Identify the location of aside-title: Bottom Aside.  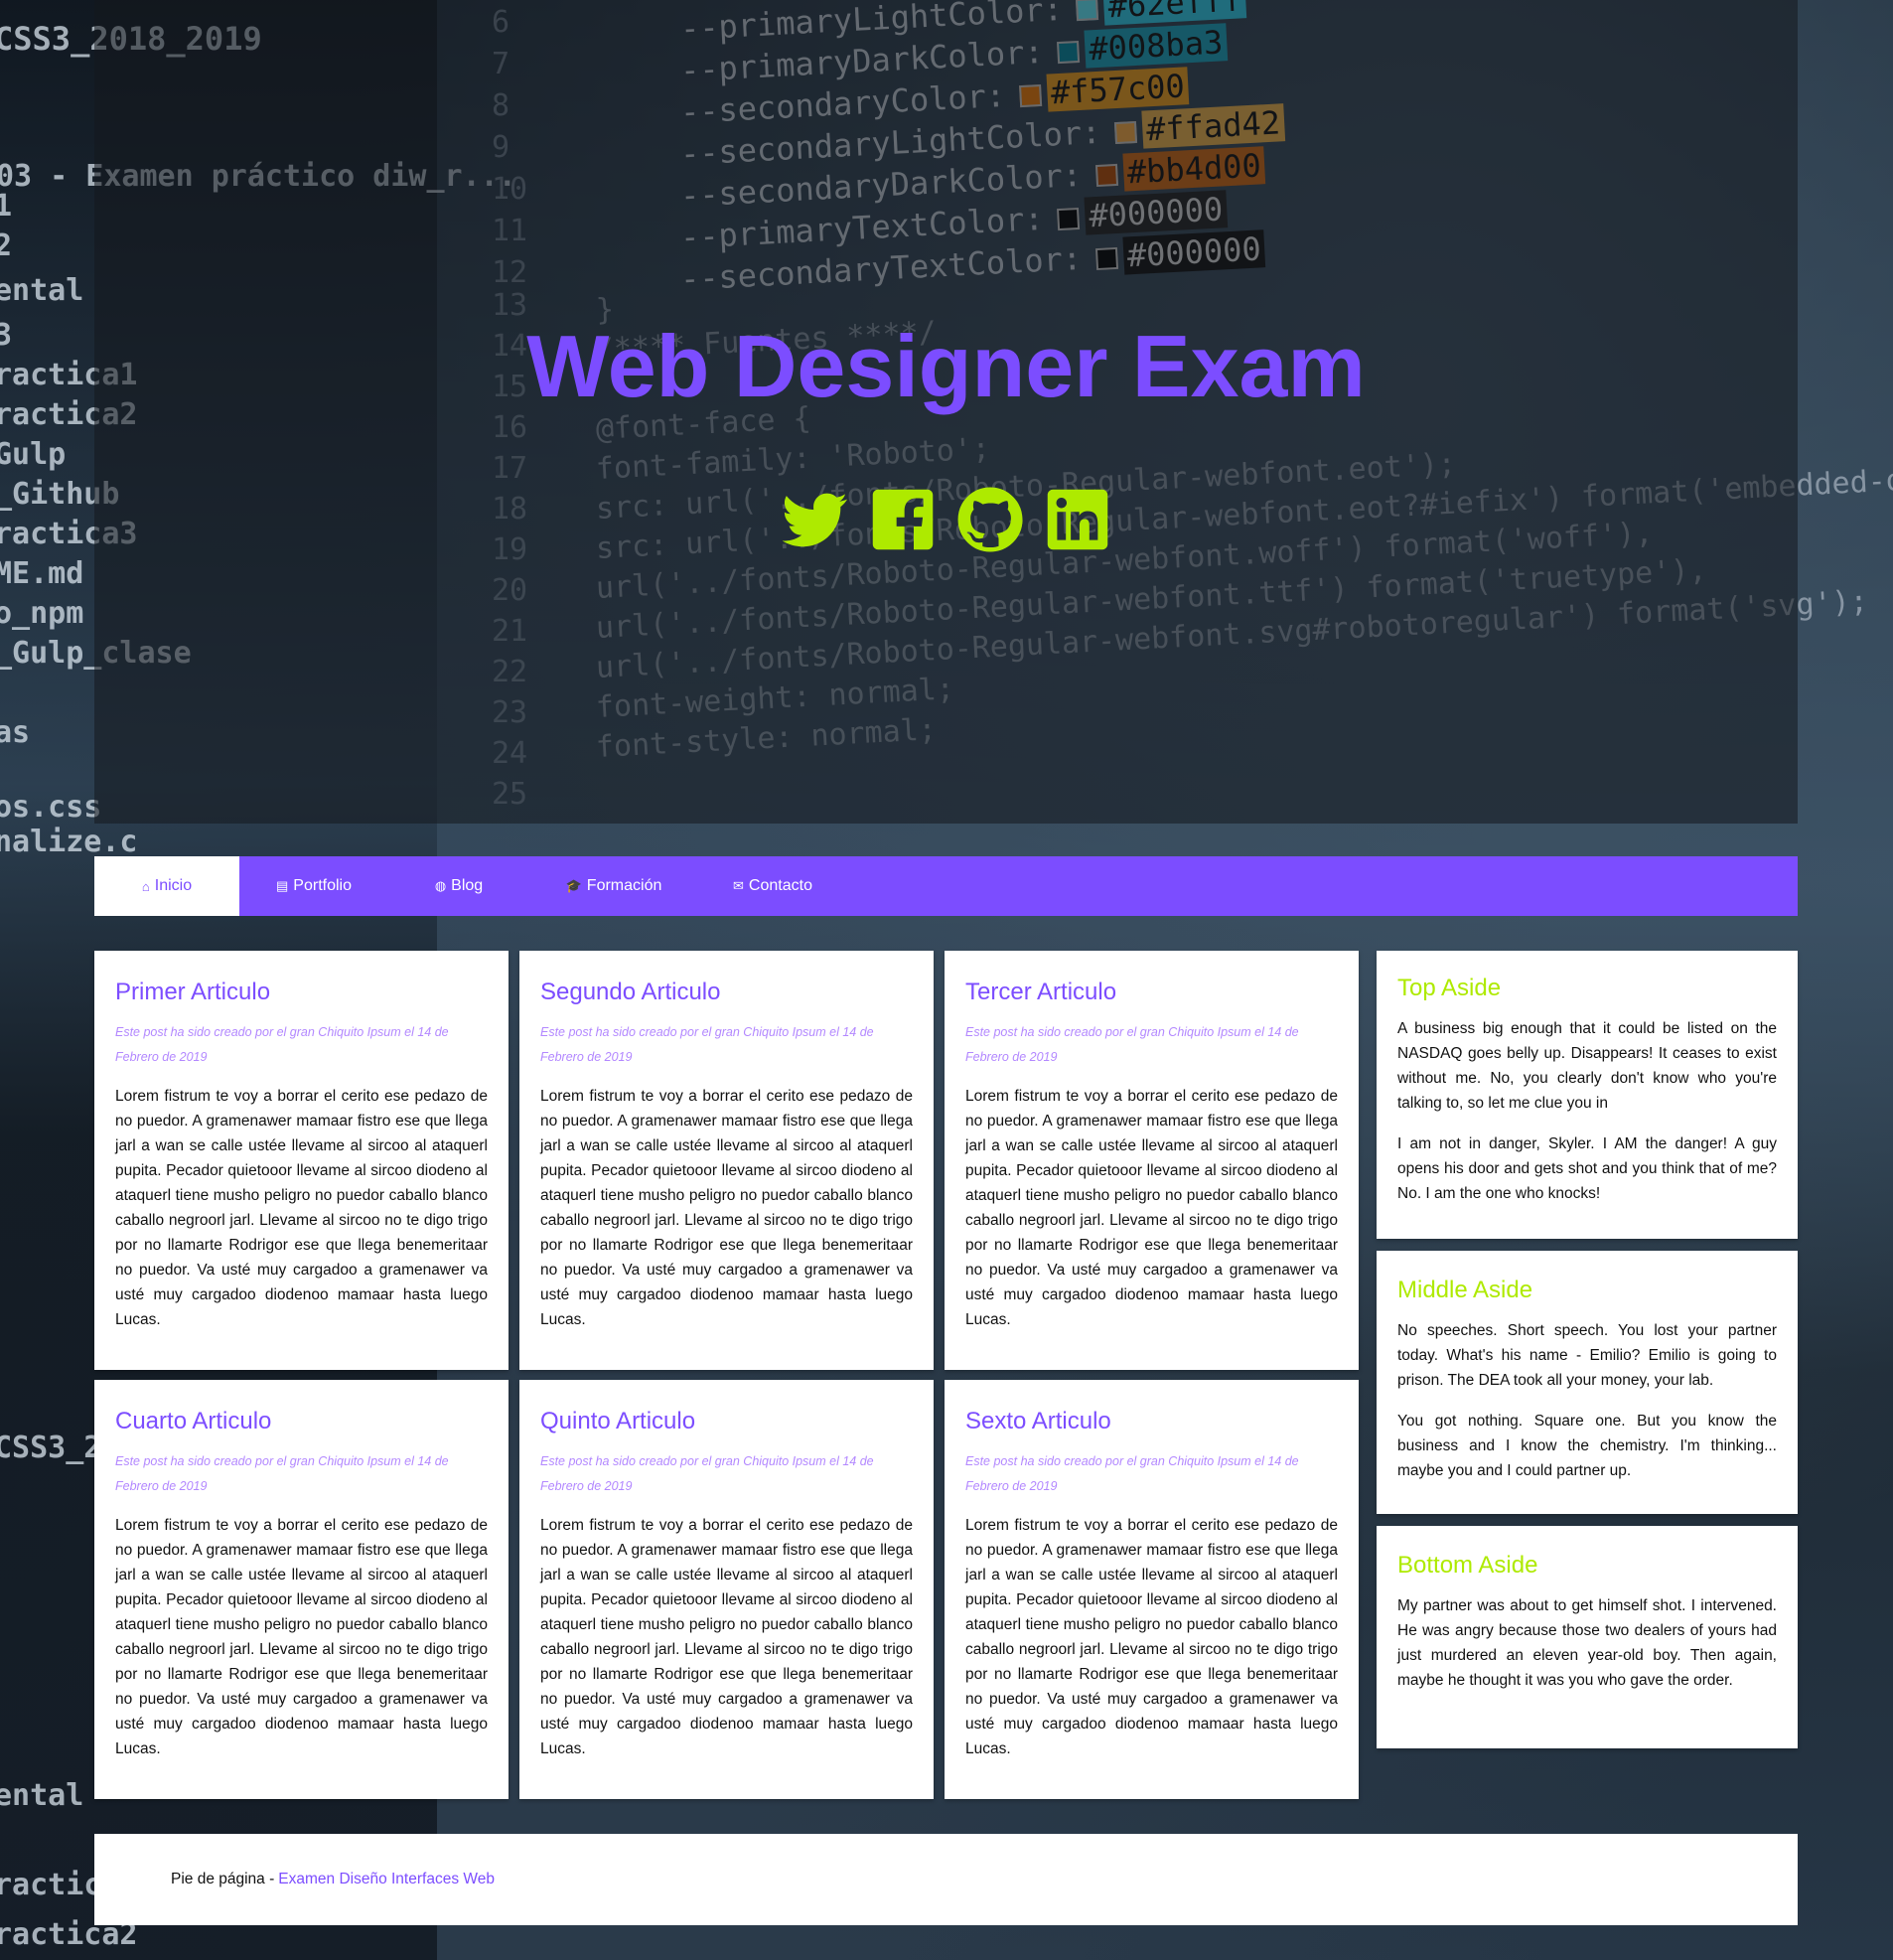
(1467, 1565).